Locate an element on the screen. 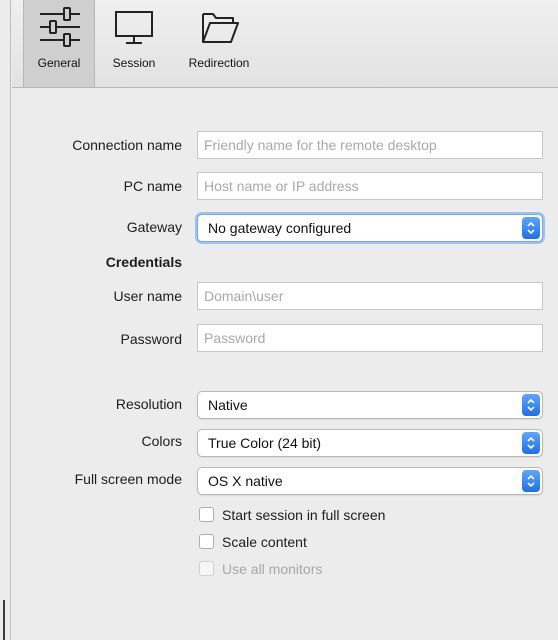 The height and width of the screenshot is (640, 558). pc-name-input is located at coordinates (370, 186).